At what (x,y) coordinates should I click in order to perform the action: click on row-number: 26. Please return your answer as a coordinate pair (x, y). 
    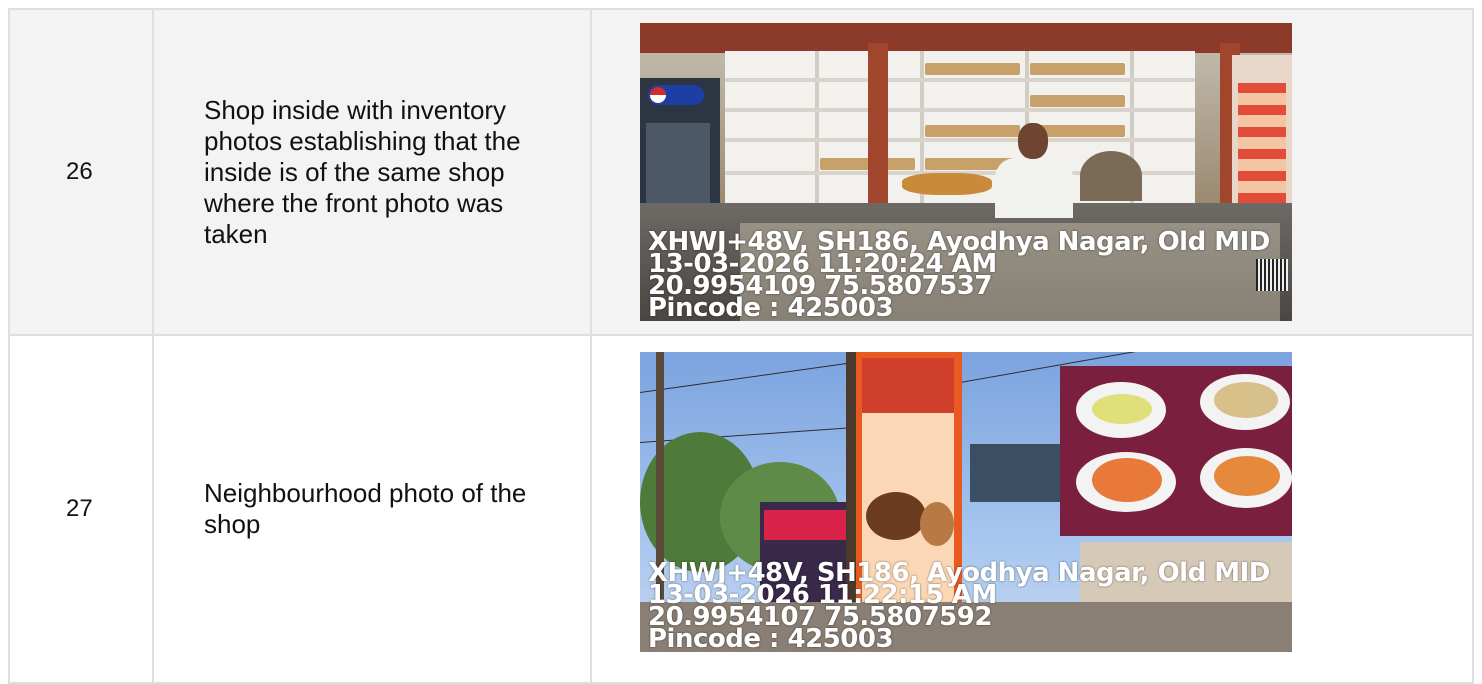
    Looking at the image, I should click on (81, 172).